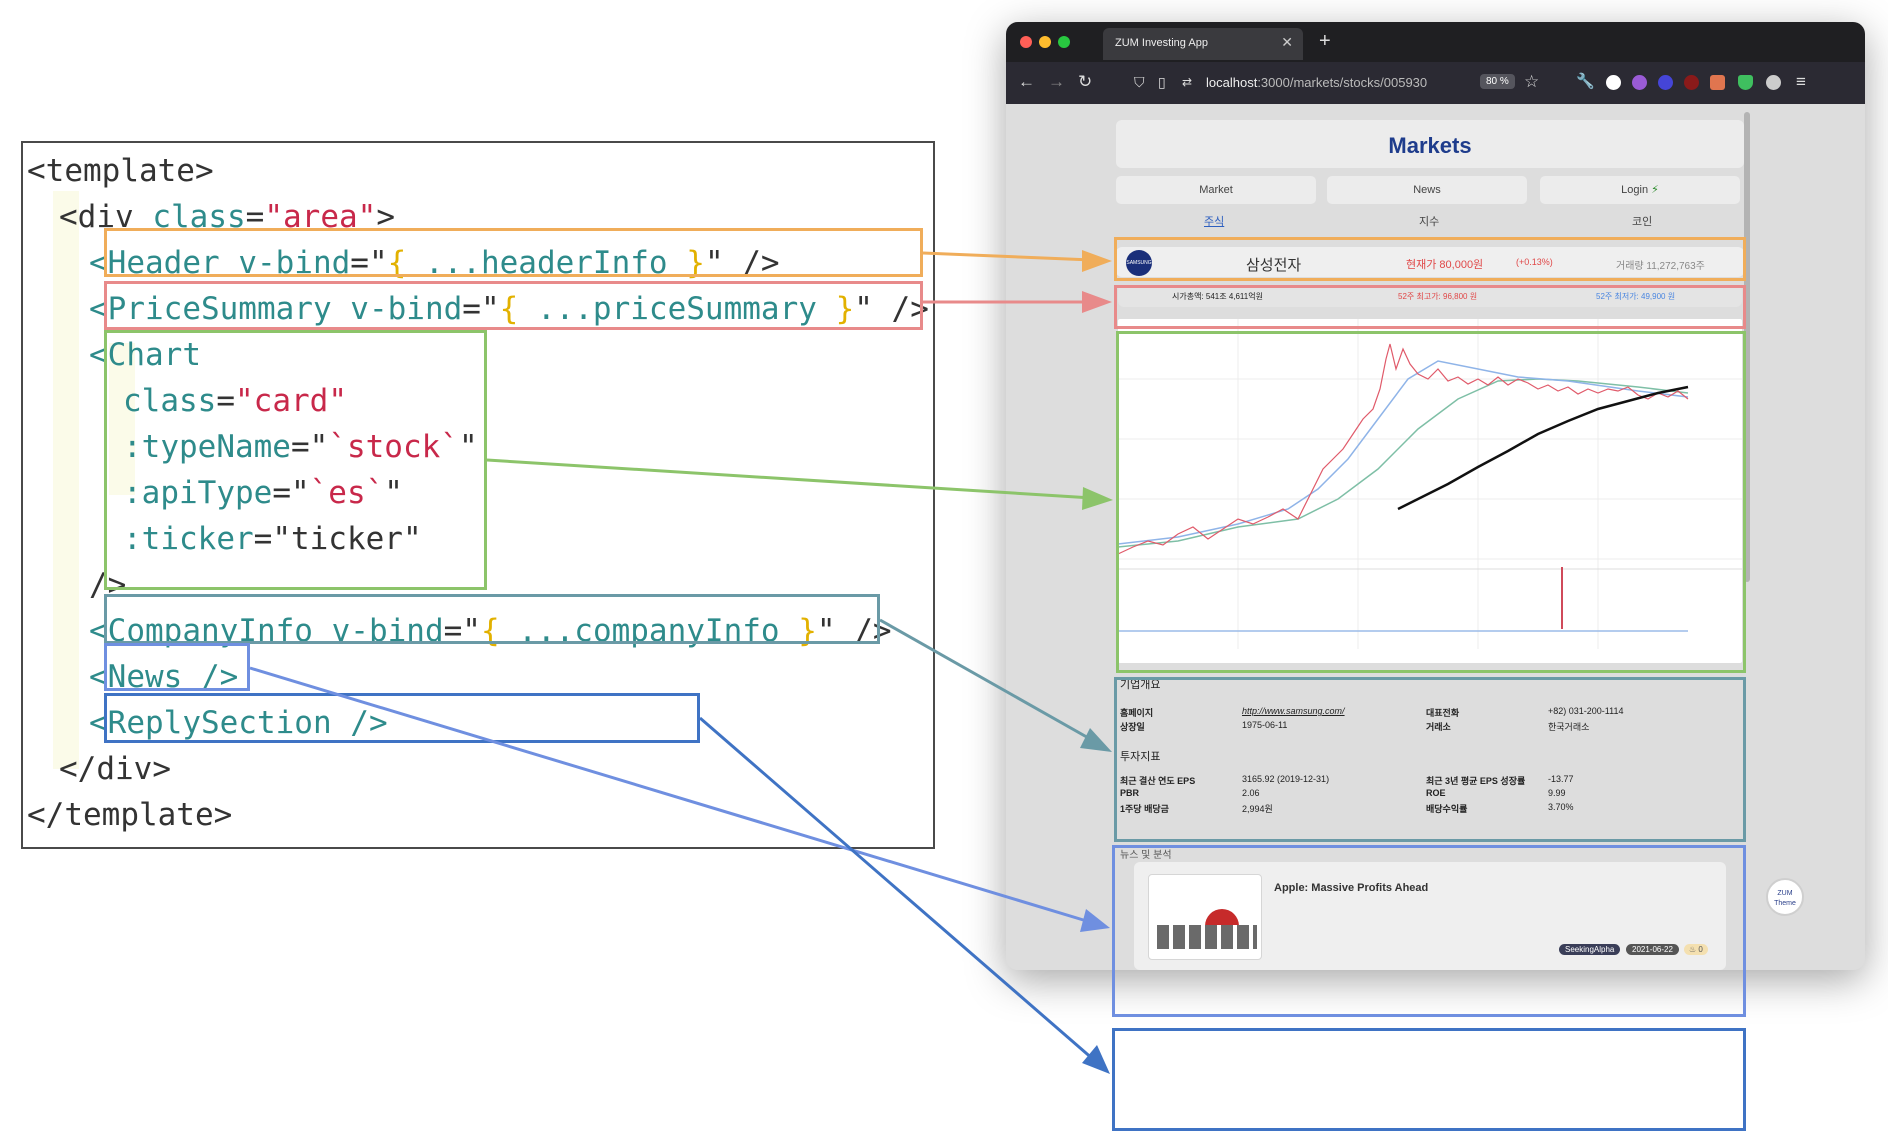 This screenshot has height=1148, width=1888. What do you see at coordinates (1017, 261) in the screenshot?
I see `arrow-header` at bounding box center [1017, 261].